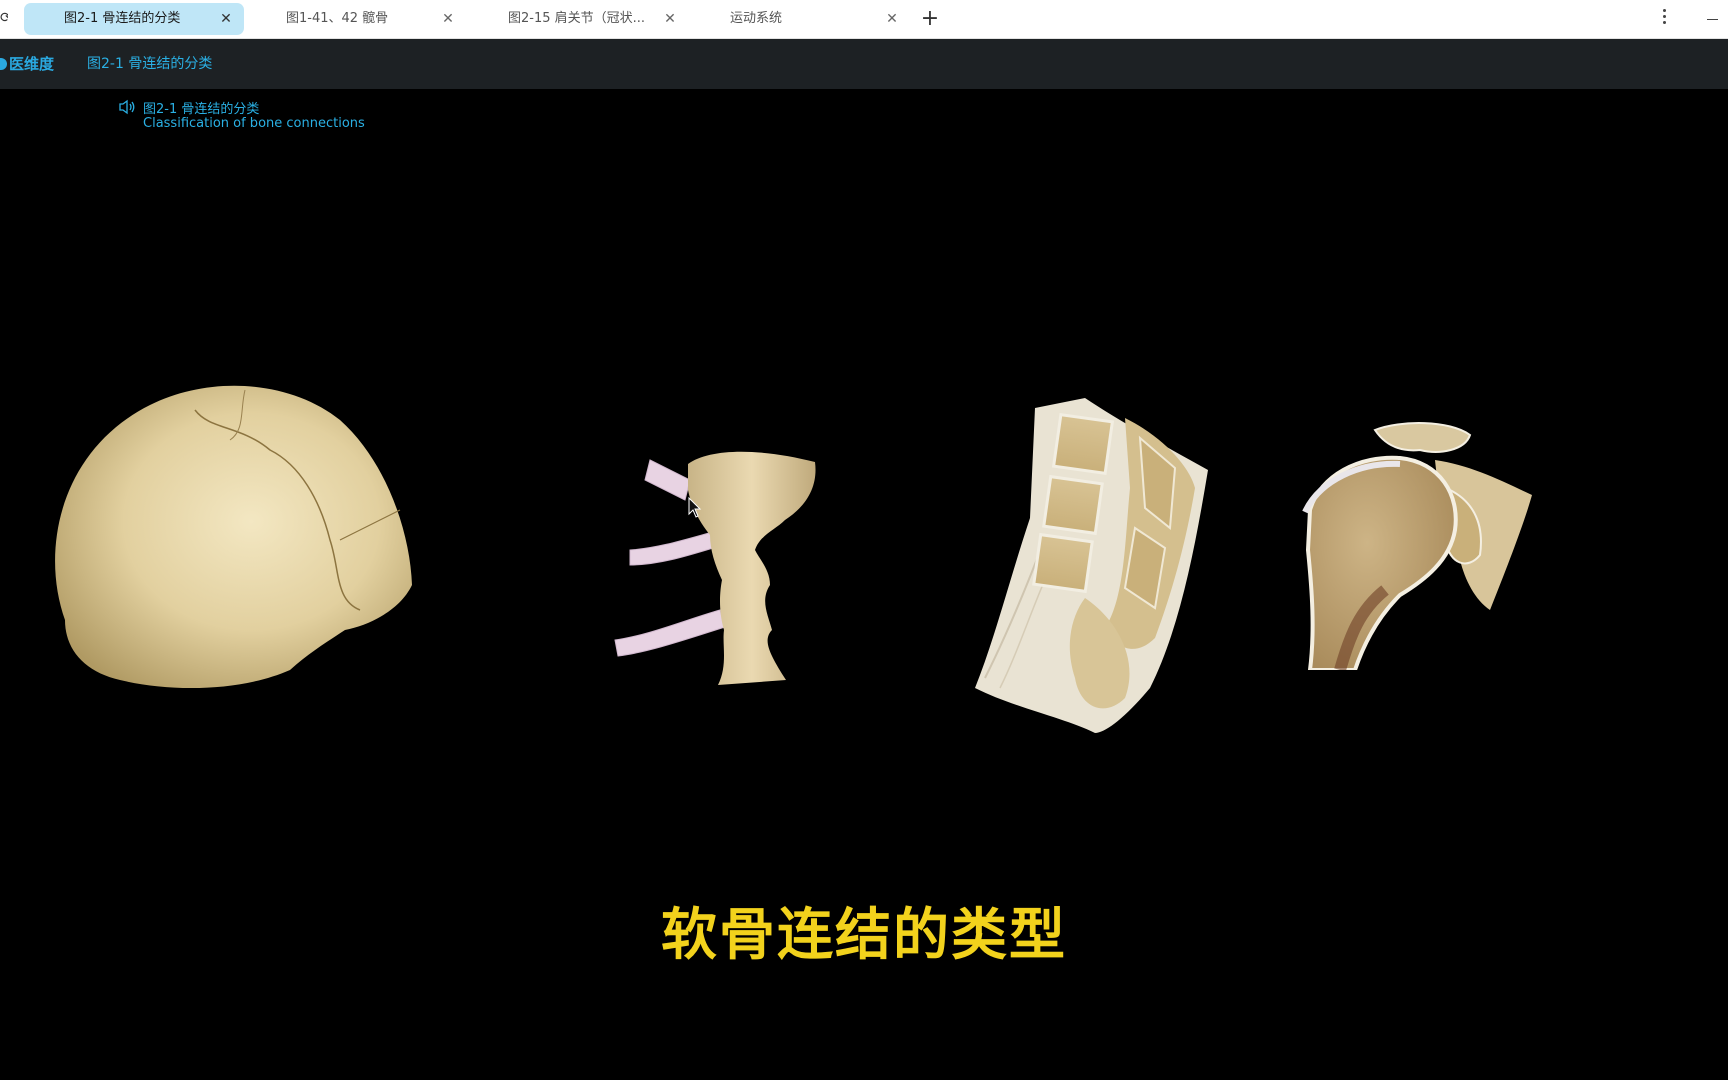  Describe the element at coordinates (715, 565) in the screenshot. I see `sternum-ribs-model` at that location.